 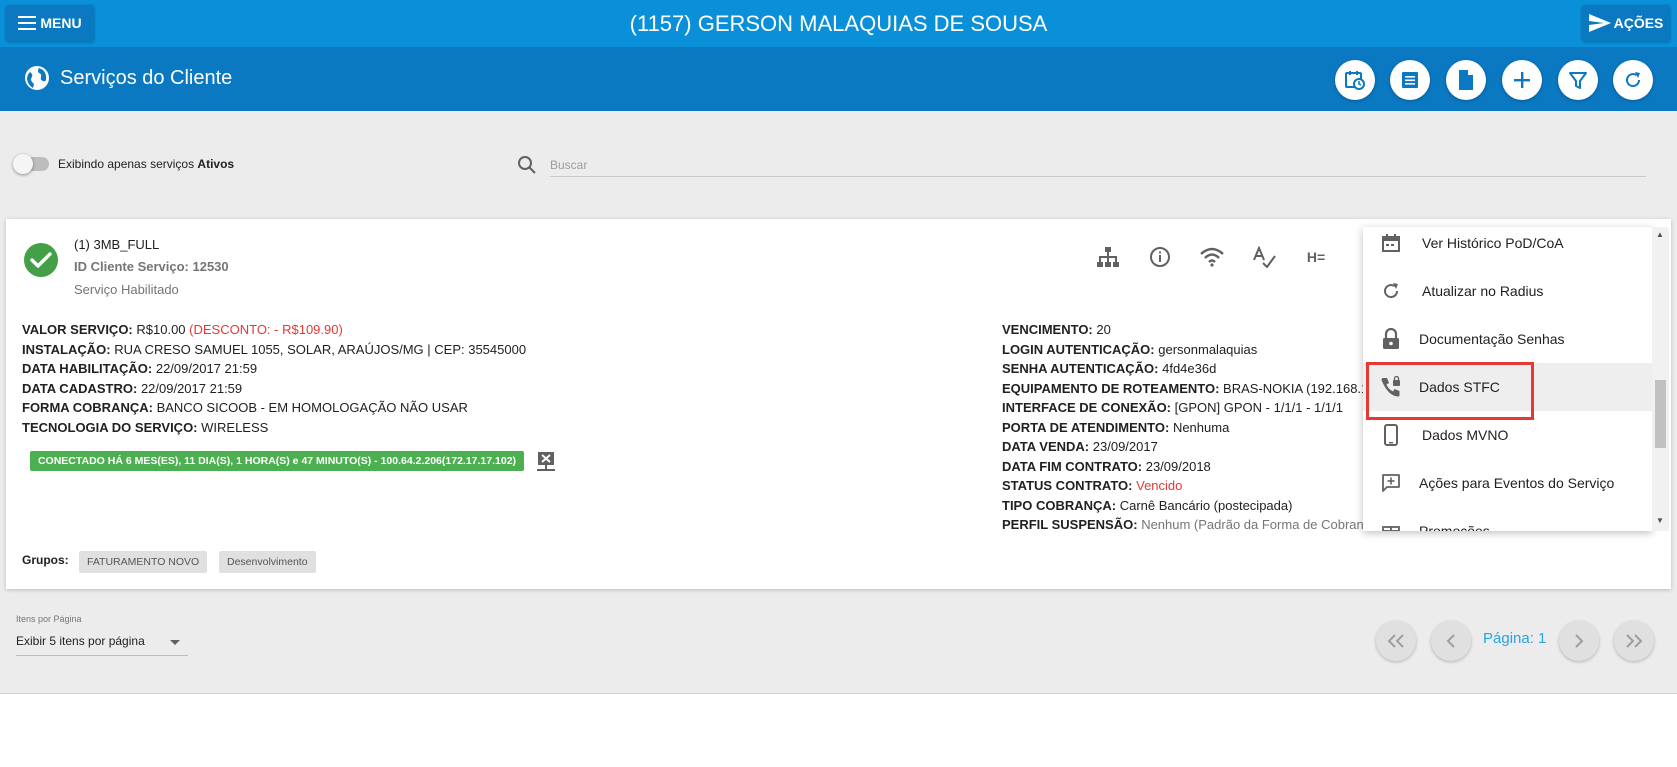 I want to click on detail-porta: PORTA DE ATENDIMENTO: Nenhuma, so click(x=1116, y=427).